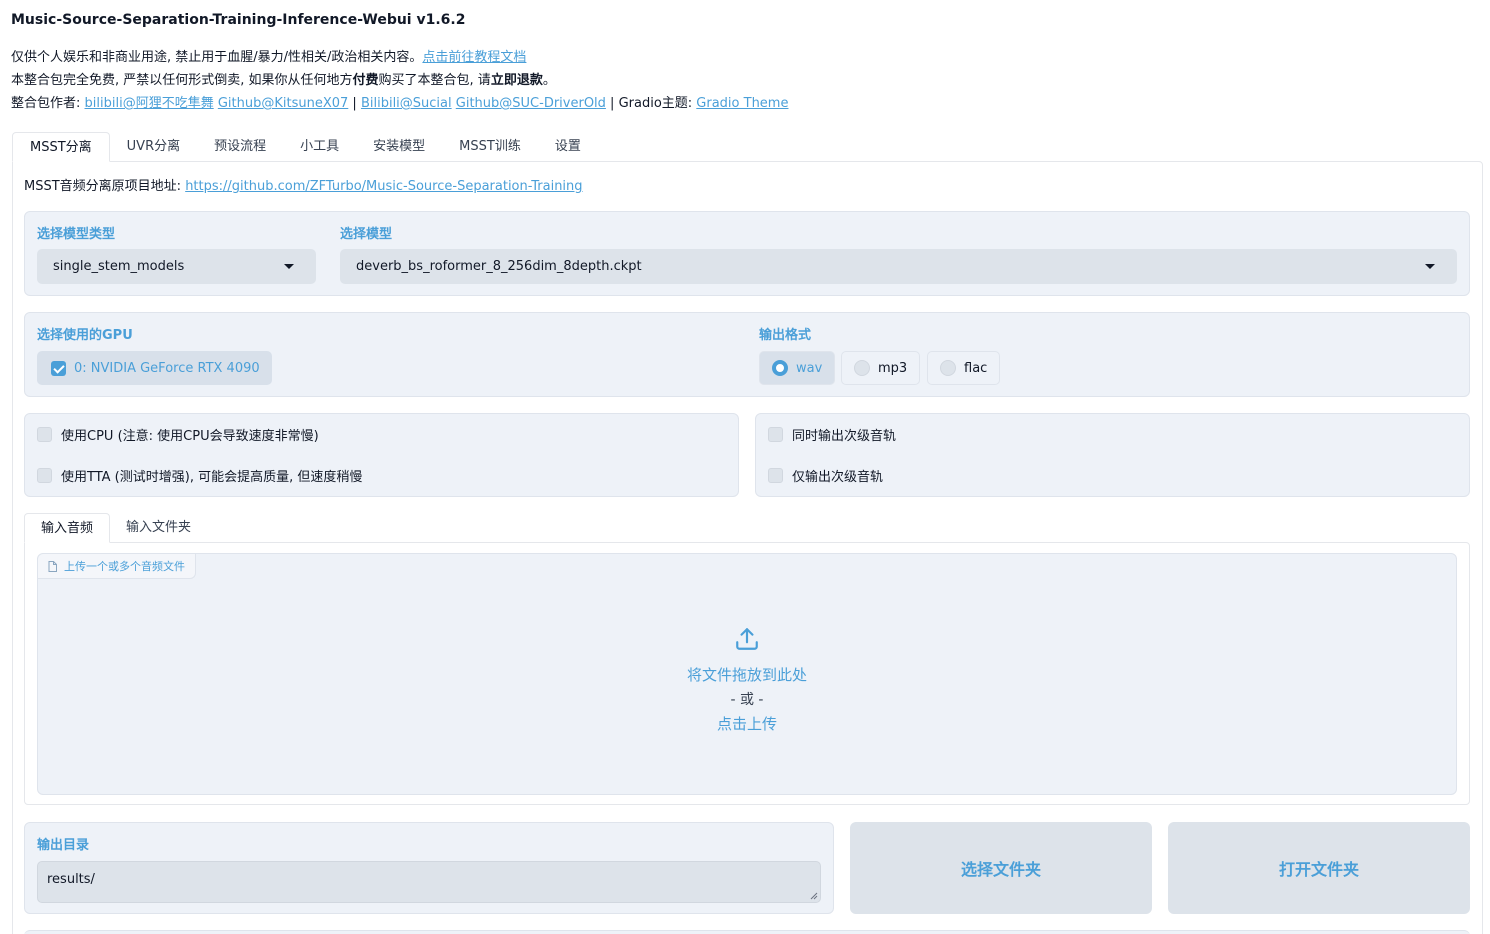 This screenshot has width=1490, height=934. I want to click on open-folder-button: 打开文件夹, so click(1319, 868).